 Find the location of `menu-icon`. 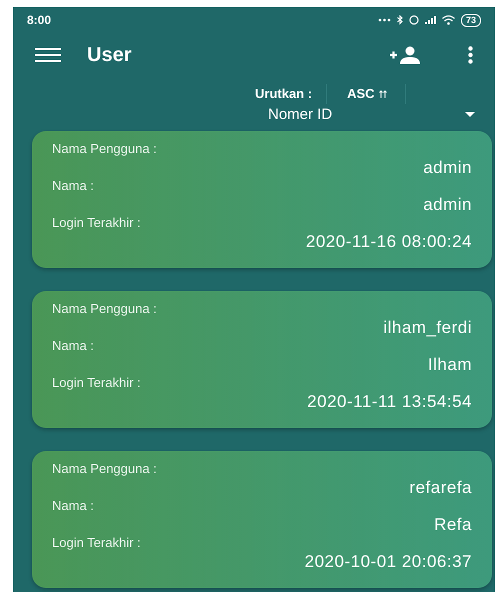

menu-icon is located at coordinates (48, 55).